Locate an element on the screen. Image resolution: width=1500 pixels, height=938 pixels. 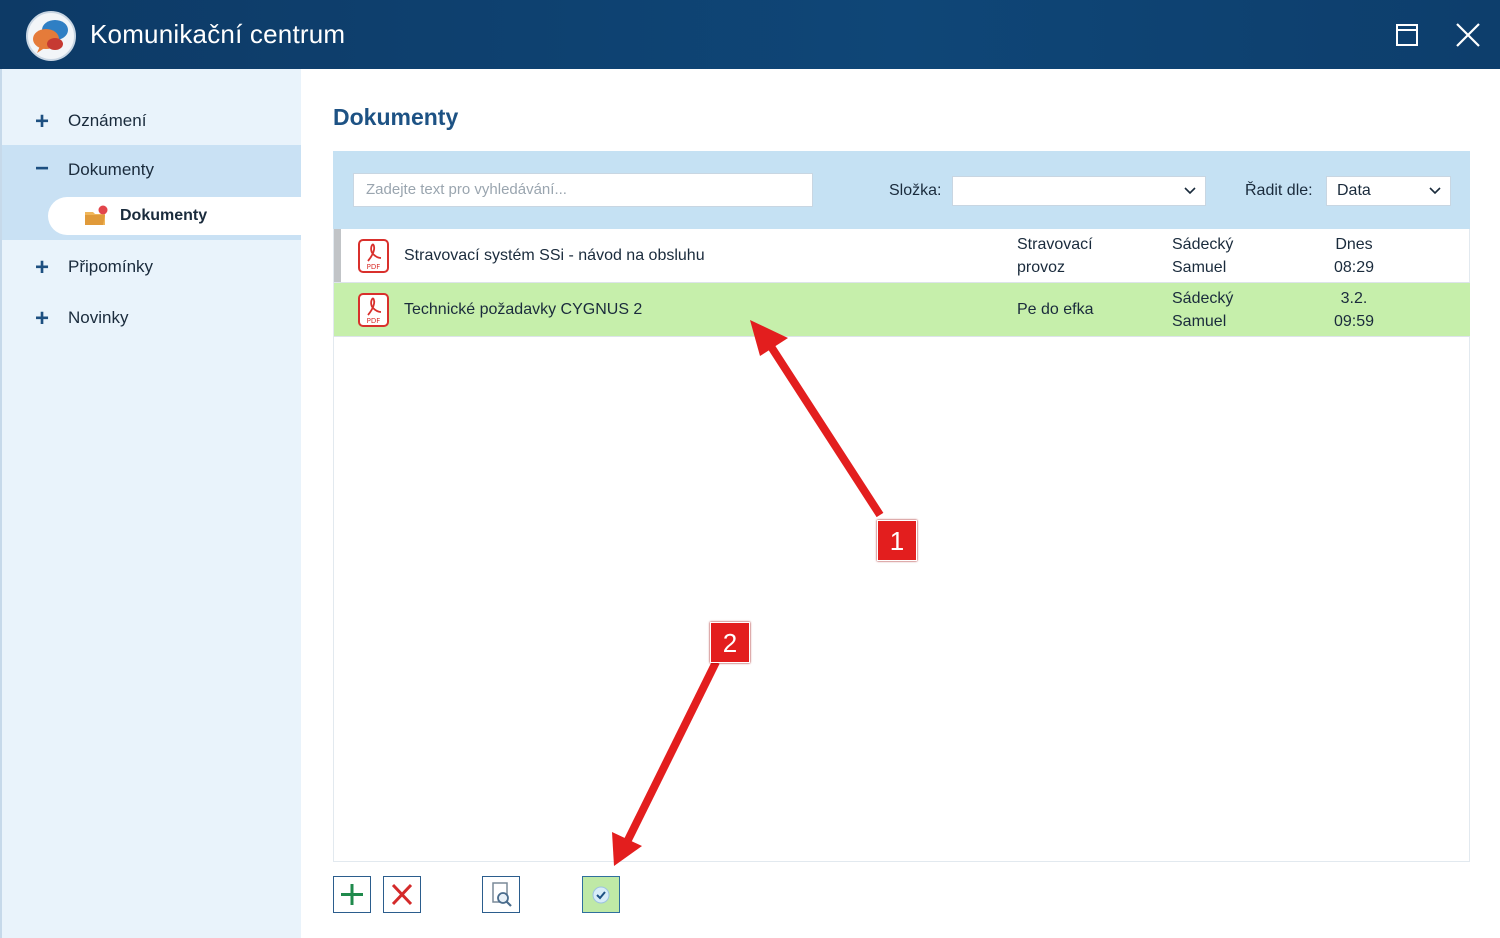
maximize-button is located at coordinates (1407, 35).